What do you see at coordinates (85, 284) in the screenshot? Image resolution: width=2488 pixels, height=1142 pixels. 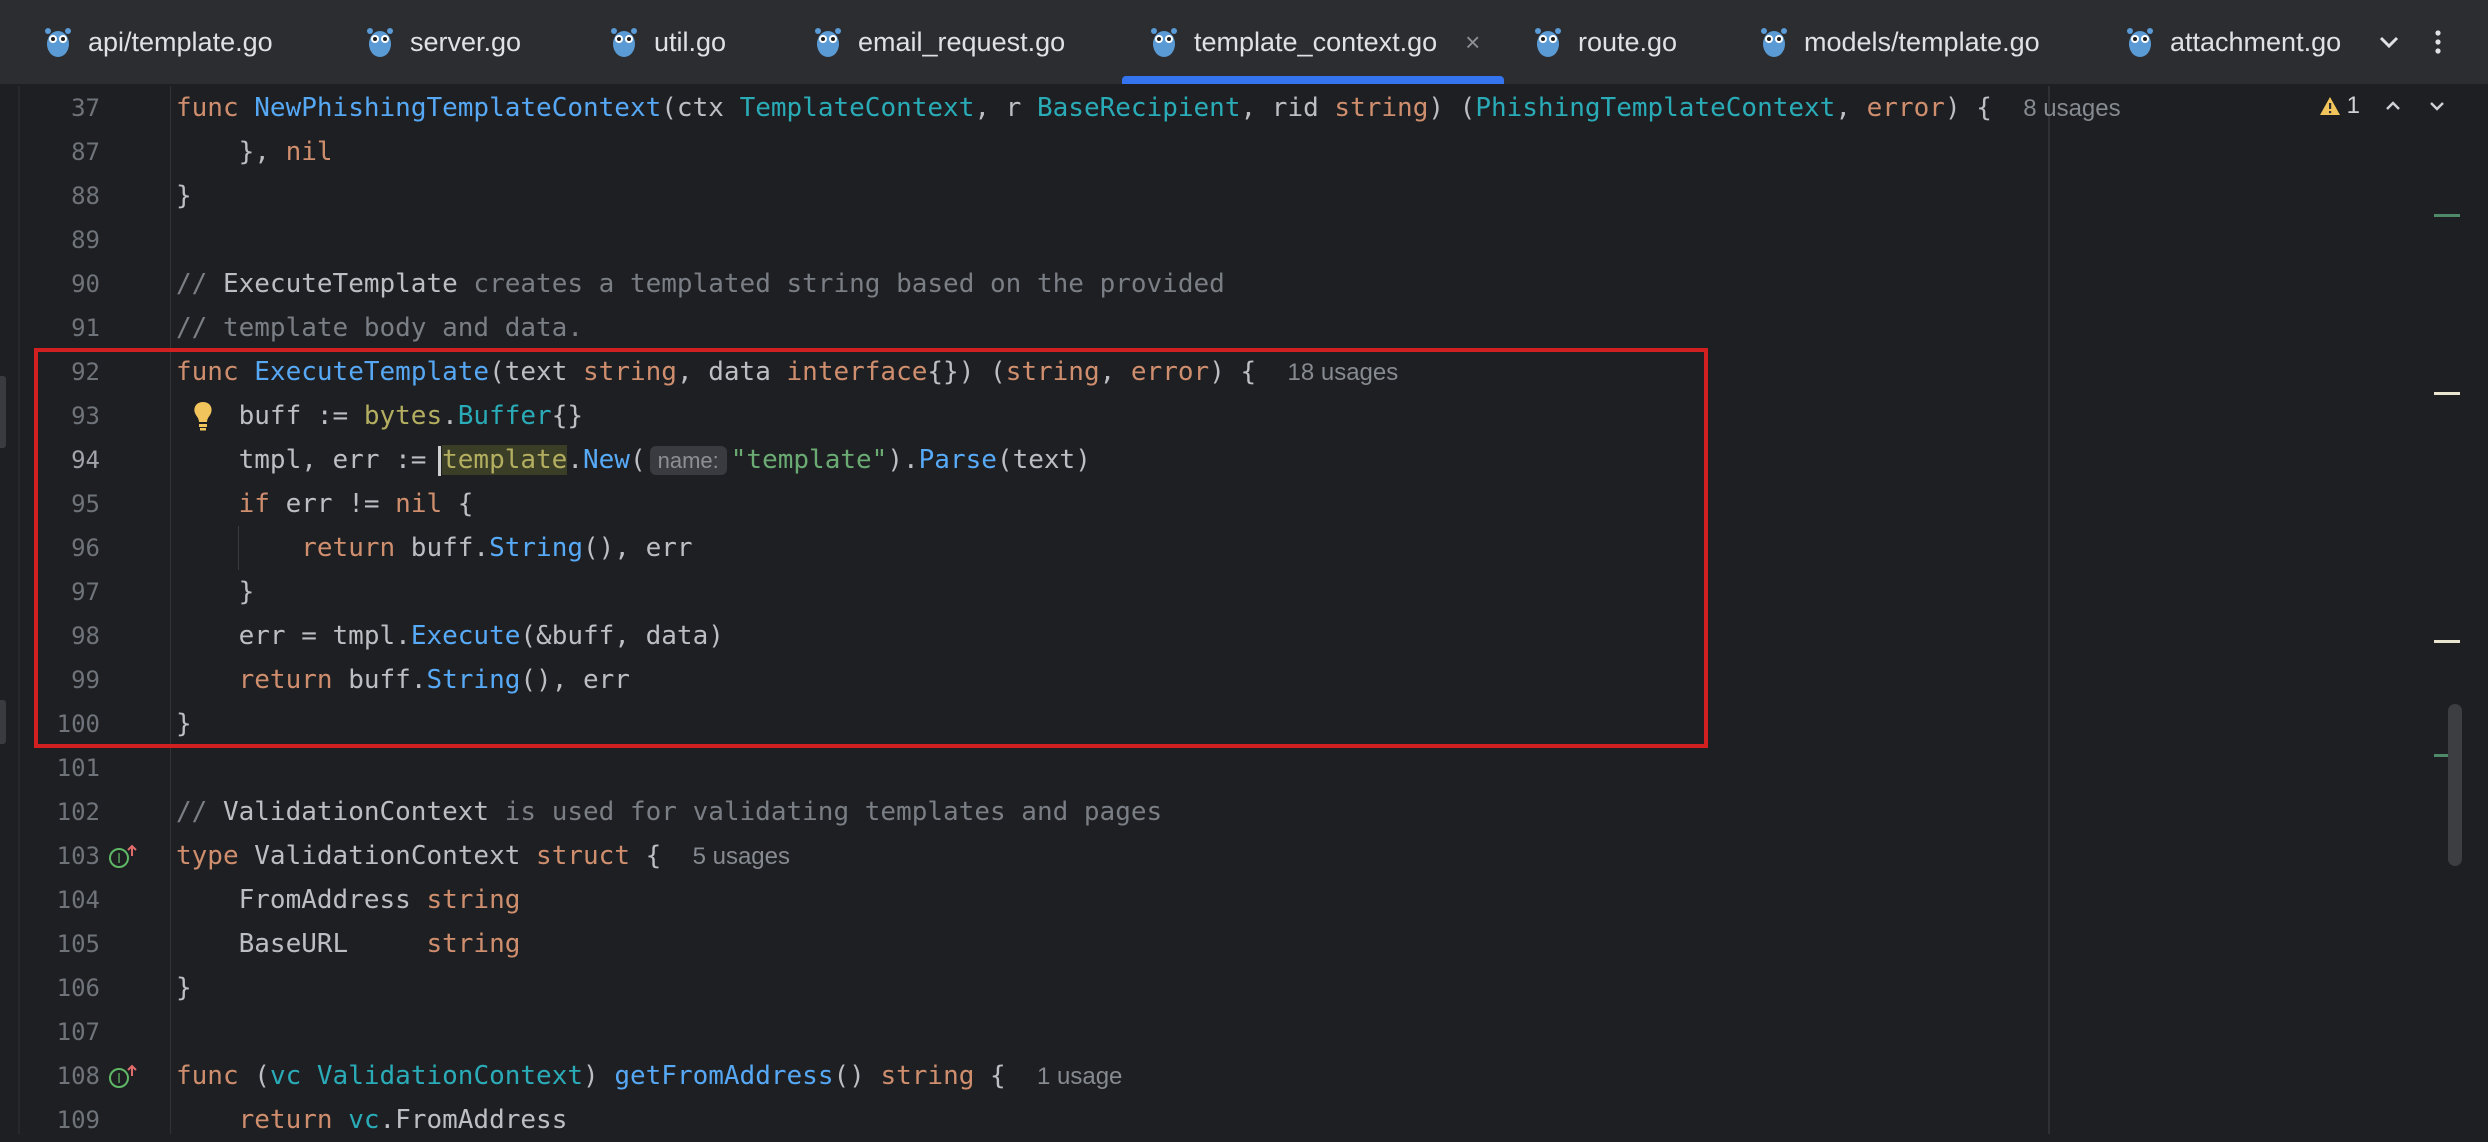 I see `line-number: 90` at bounding box center [85, 284].